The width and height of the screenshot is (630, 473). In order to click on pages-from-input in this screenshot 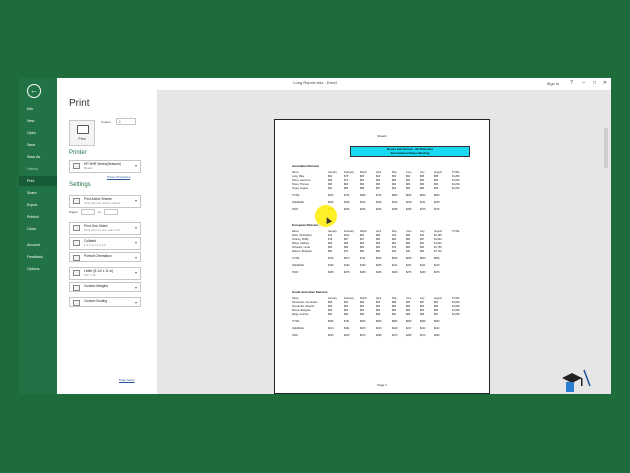, I will do `click(88, 212)`.